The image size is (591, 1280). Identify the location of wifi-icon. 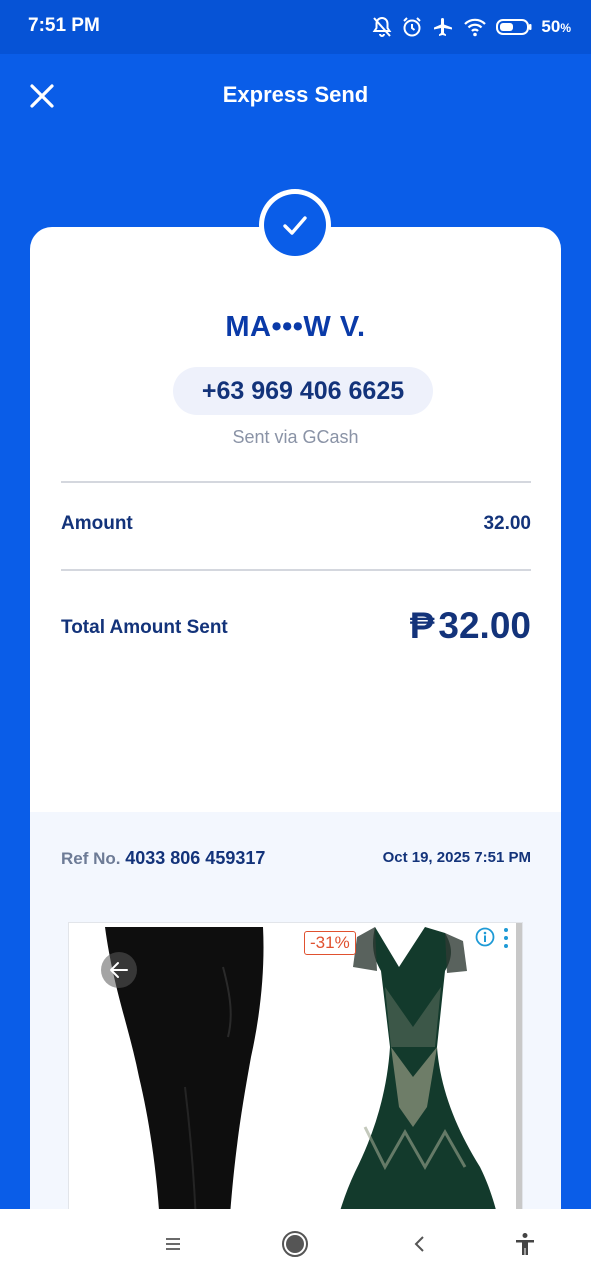
(475, 27).